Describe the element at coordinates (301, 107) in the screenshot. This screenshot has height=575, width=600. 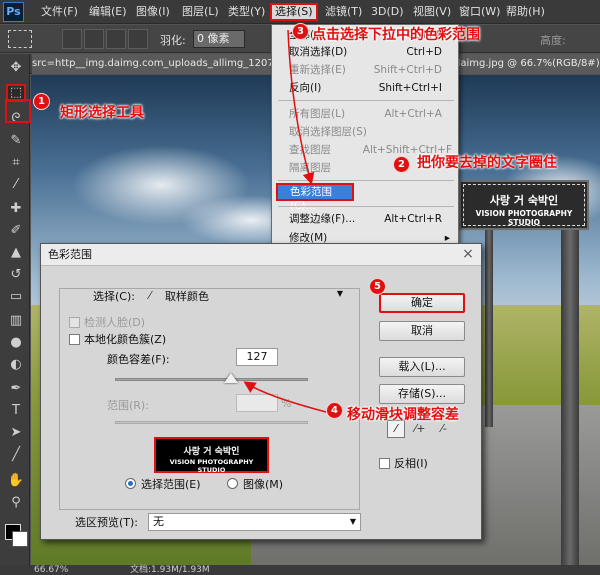
I see `arrow-to-color-range` at that location.